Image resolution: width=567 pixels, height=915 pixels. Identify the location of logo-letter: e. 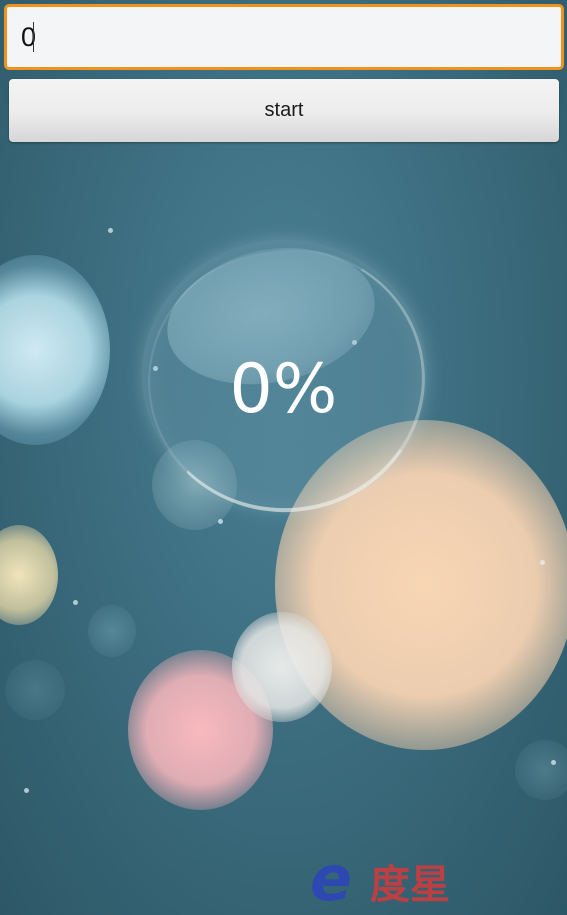
(331, 880).